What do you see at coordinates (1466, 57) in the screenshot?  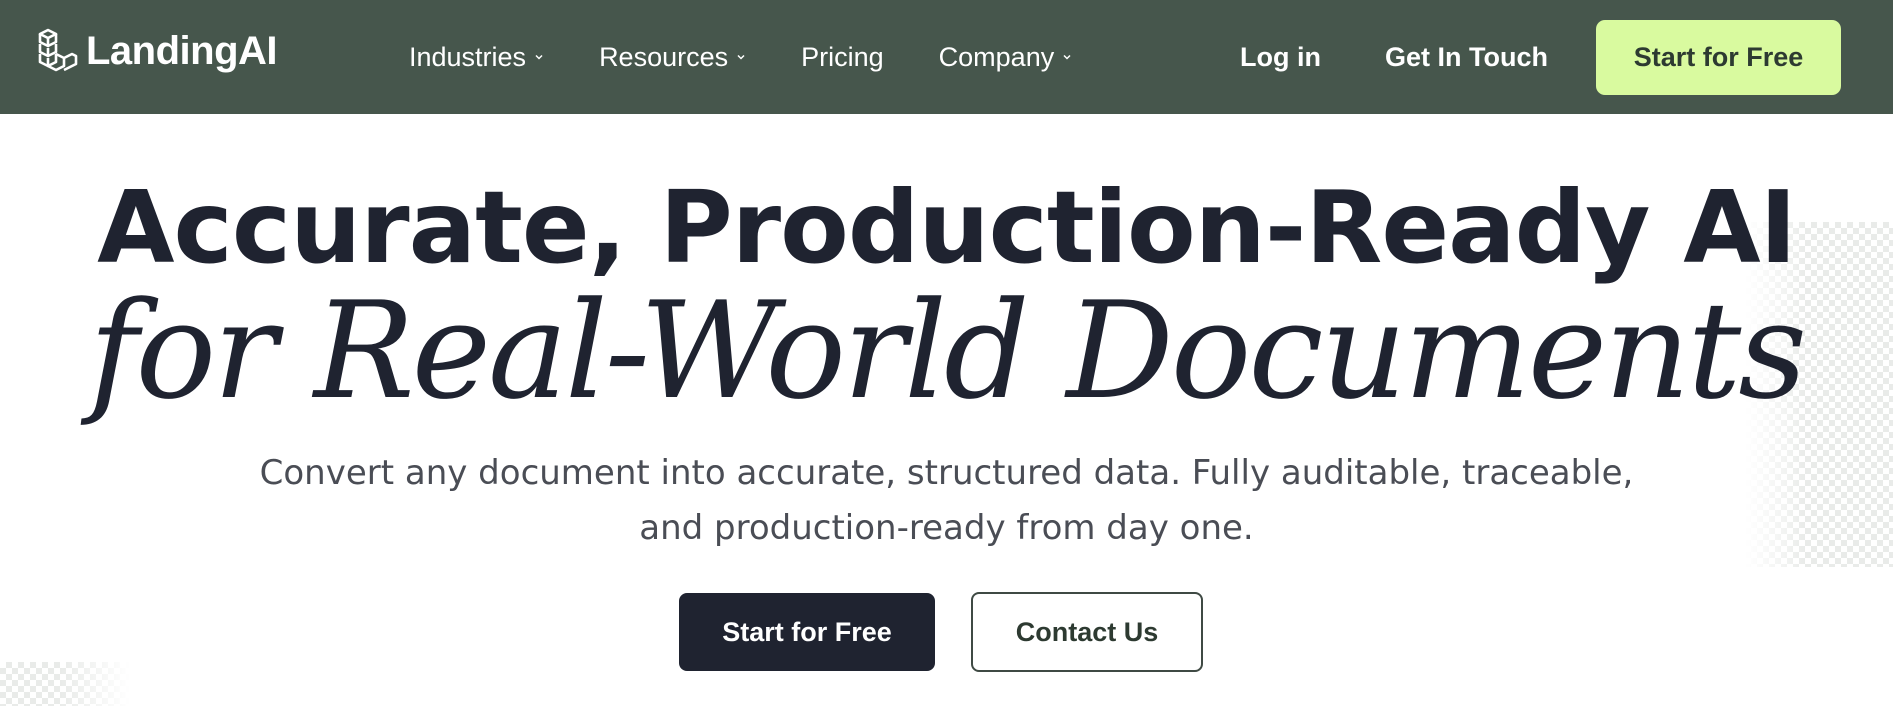 I see `get-in-touch-link: Get In Touch` at bounding box center [1466, 57].